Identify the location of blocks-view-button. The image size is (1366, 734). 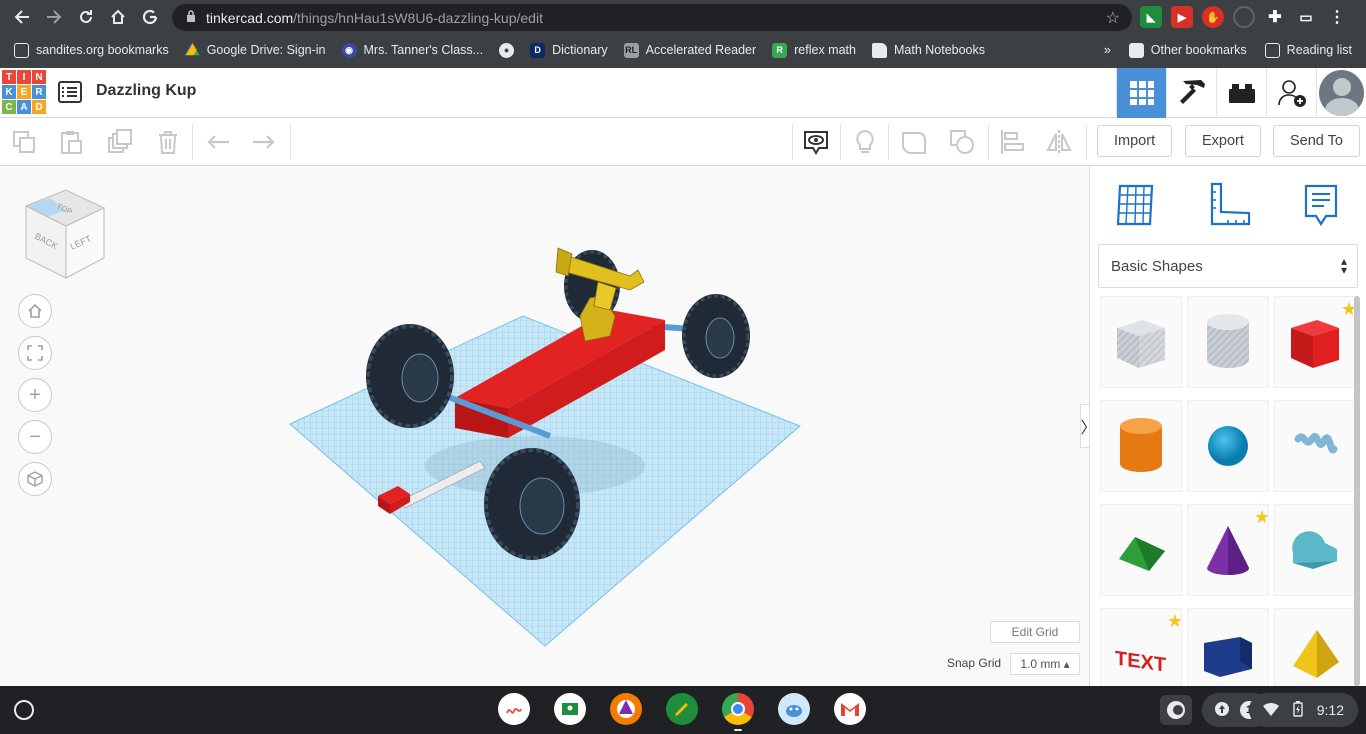
(1191, 93).